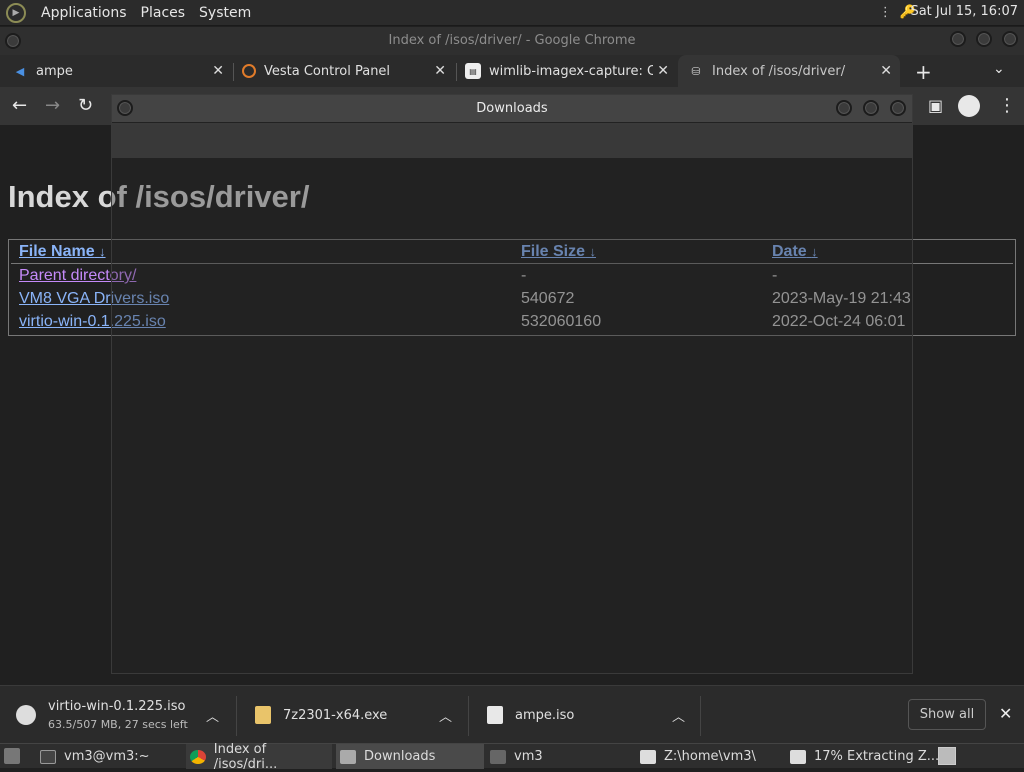 The height and width of the screenshot is (772, 1024). Describe the element at coordinates (473, 71) in the screenshot. I see `wimlib-favicon-icon: ▤` at that location.